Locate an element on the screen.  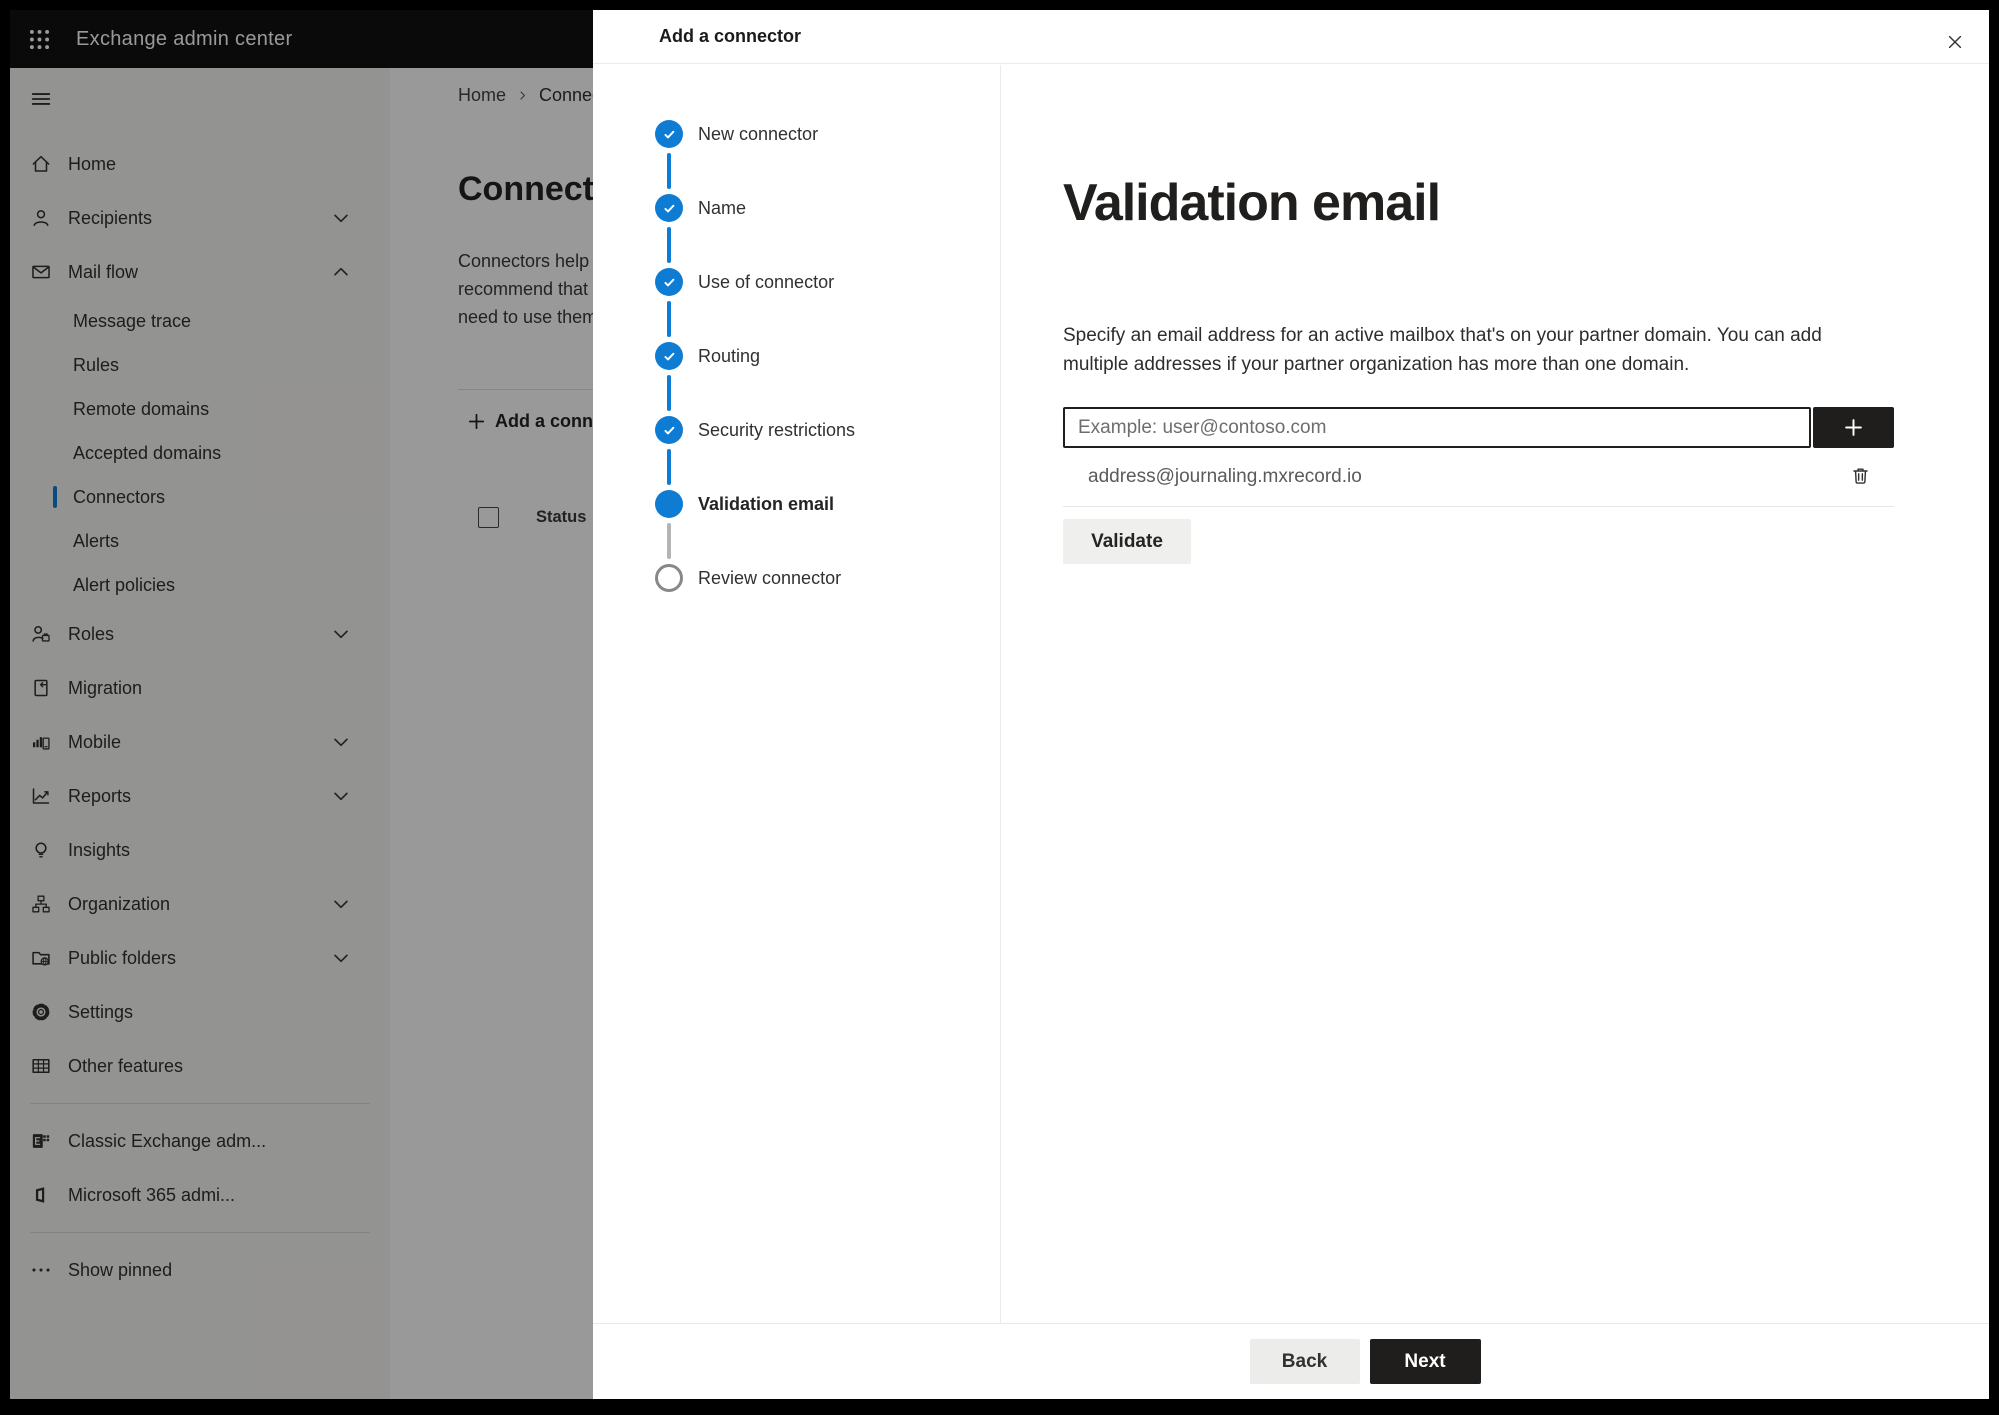
wizard-step-validation-email: Validation email is located at coordinates (796, 513).